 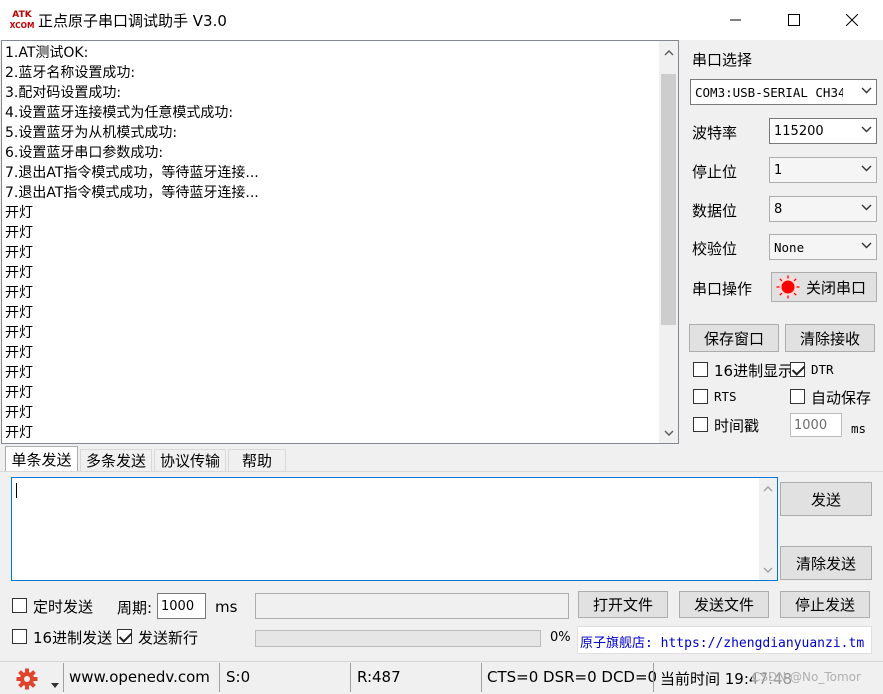 I want to click on auto-save-checkbox, so click(x=797, y=396).